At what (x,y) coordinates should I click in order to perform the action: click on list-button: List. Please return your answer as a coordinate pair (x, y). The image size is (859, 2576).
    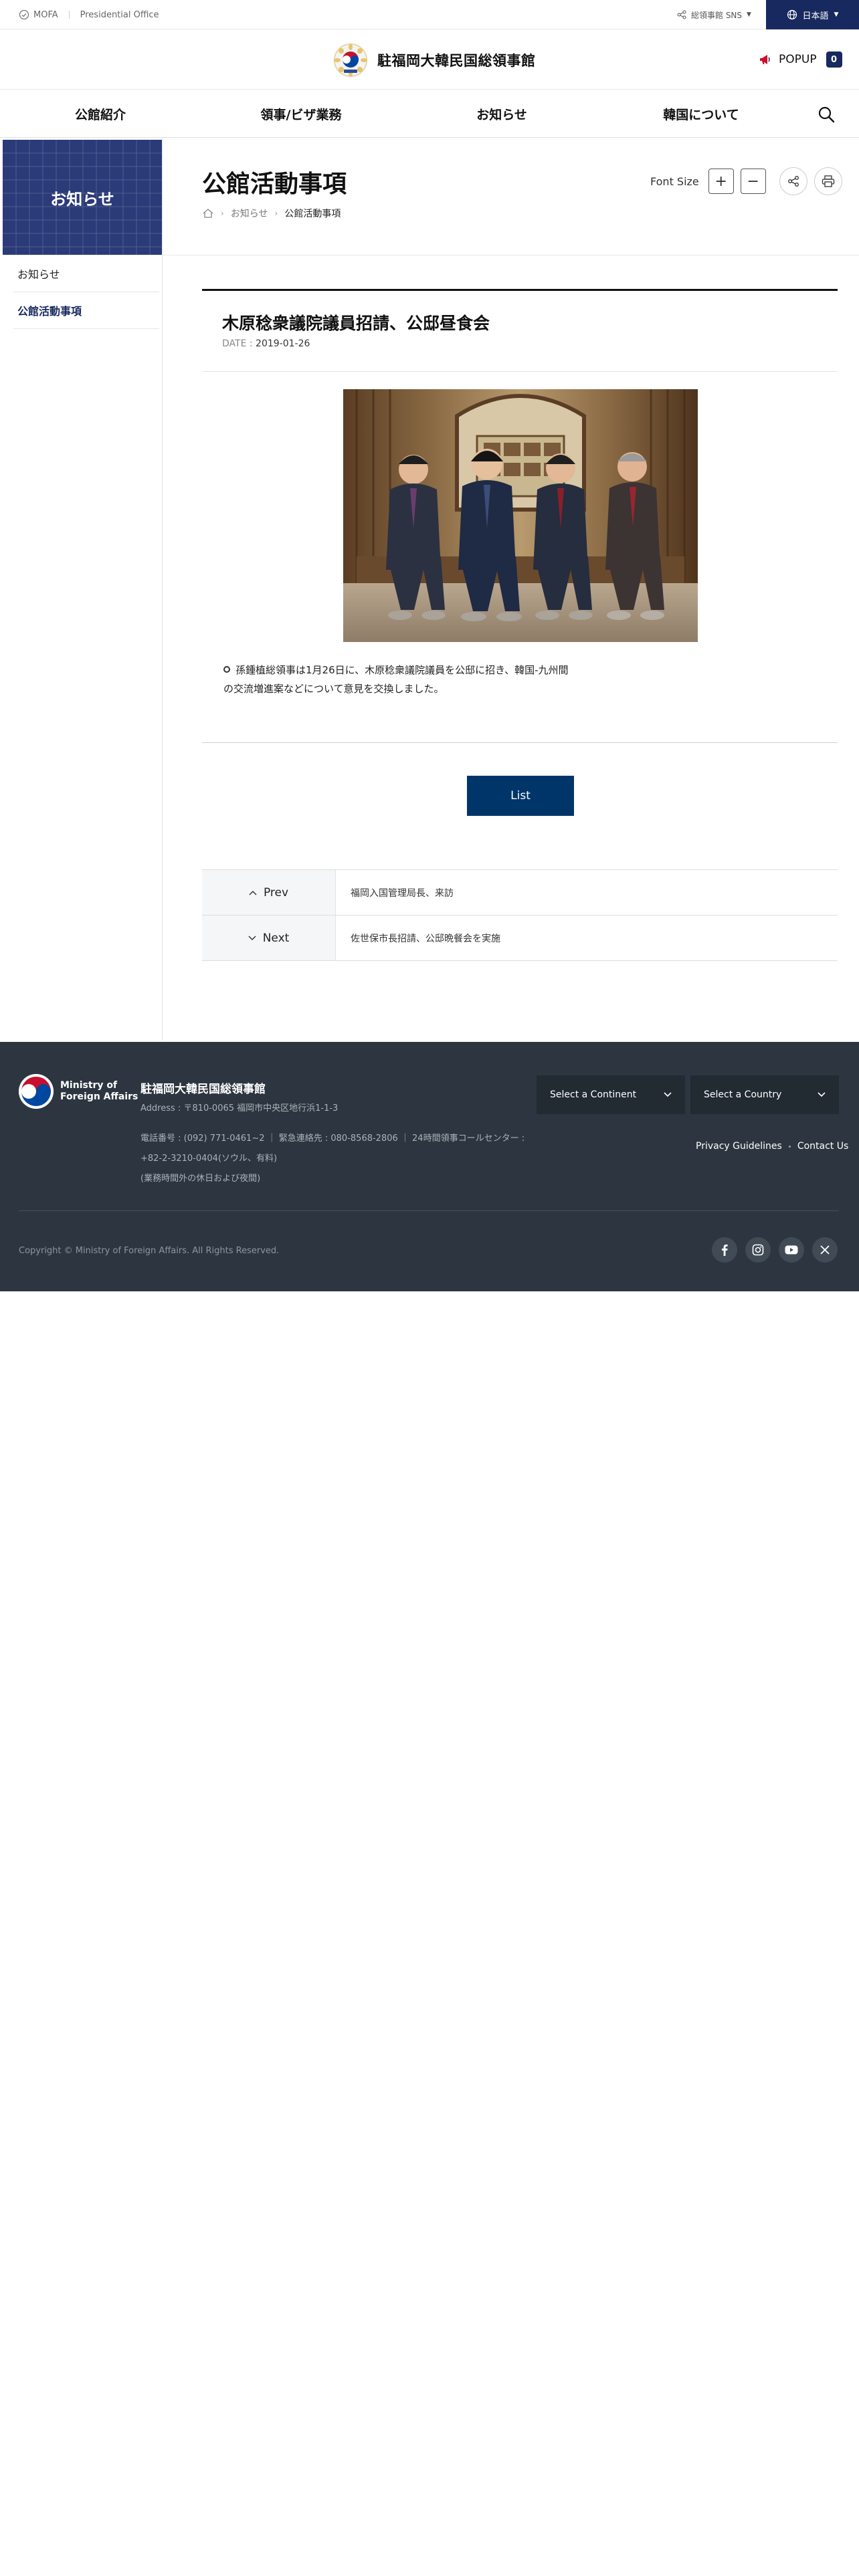
    Looking at the image, I should click on (520, 796).